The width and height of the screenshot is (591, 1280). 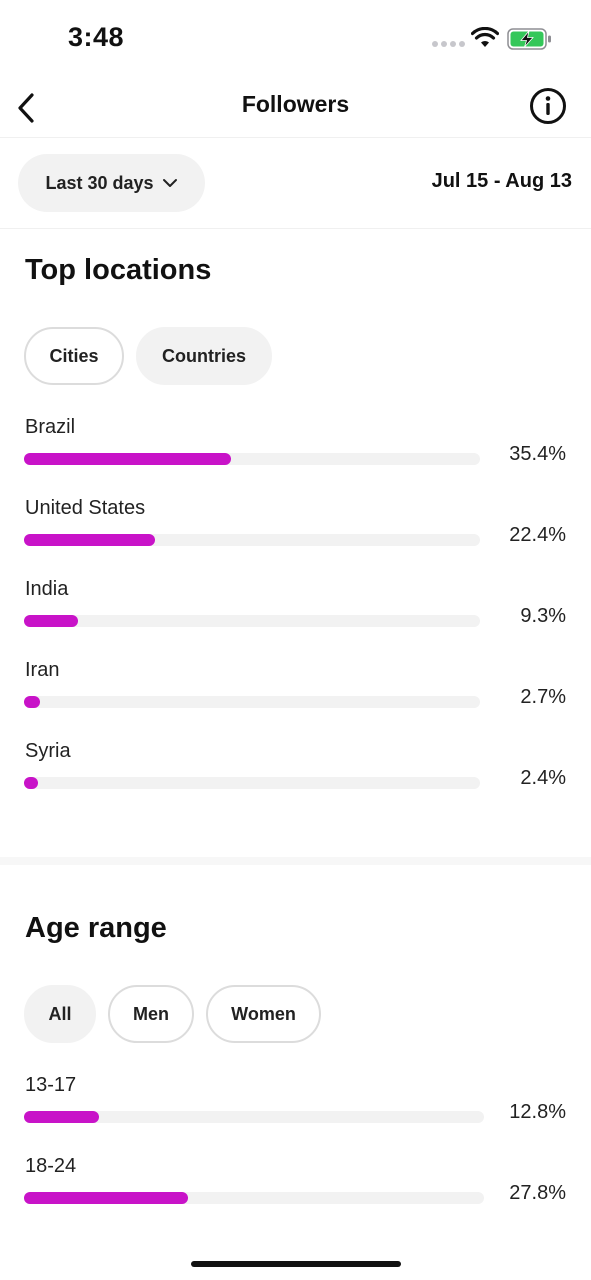 I want to click on location-row: United States 22.4%, so click(x=295, y=537).